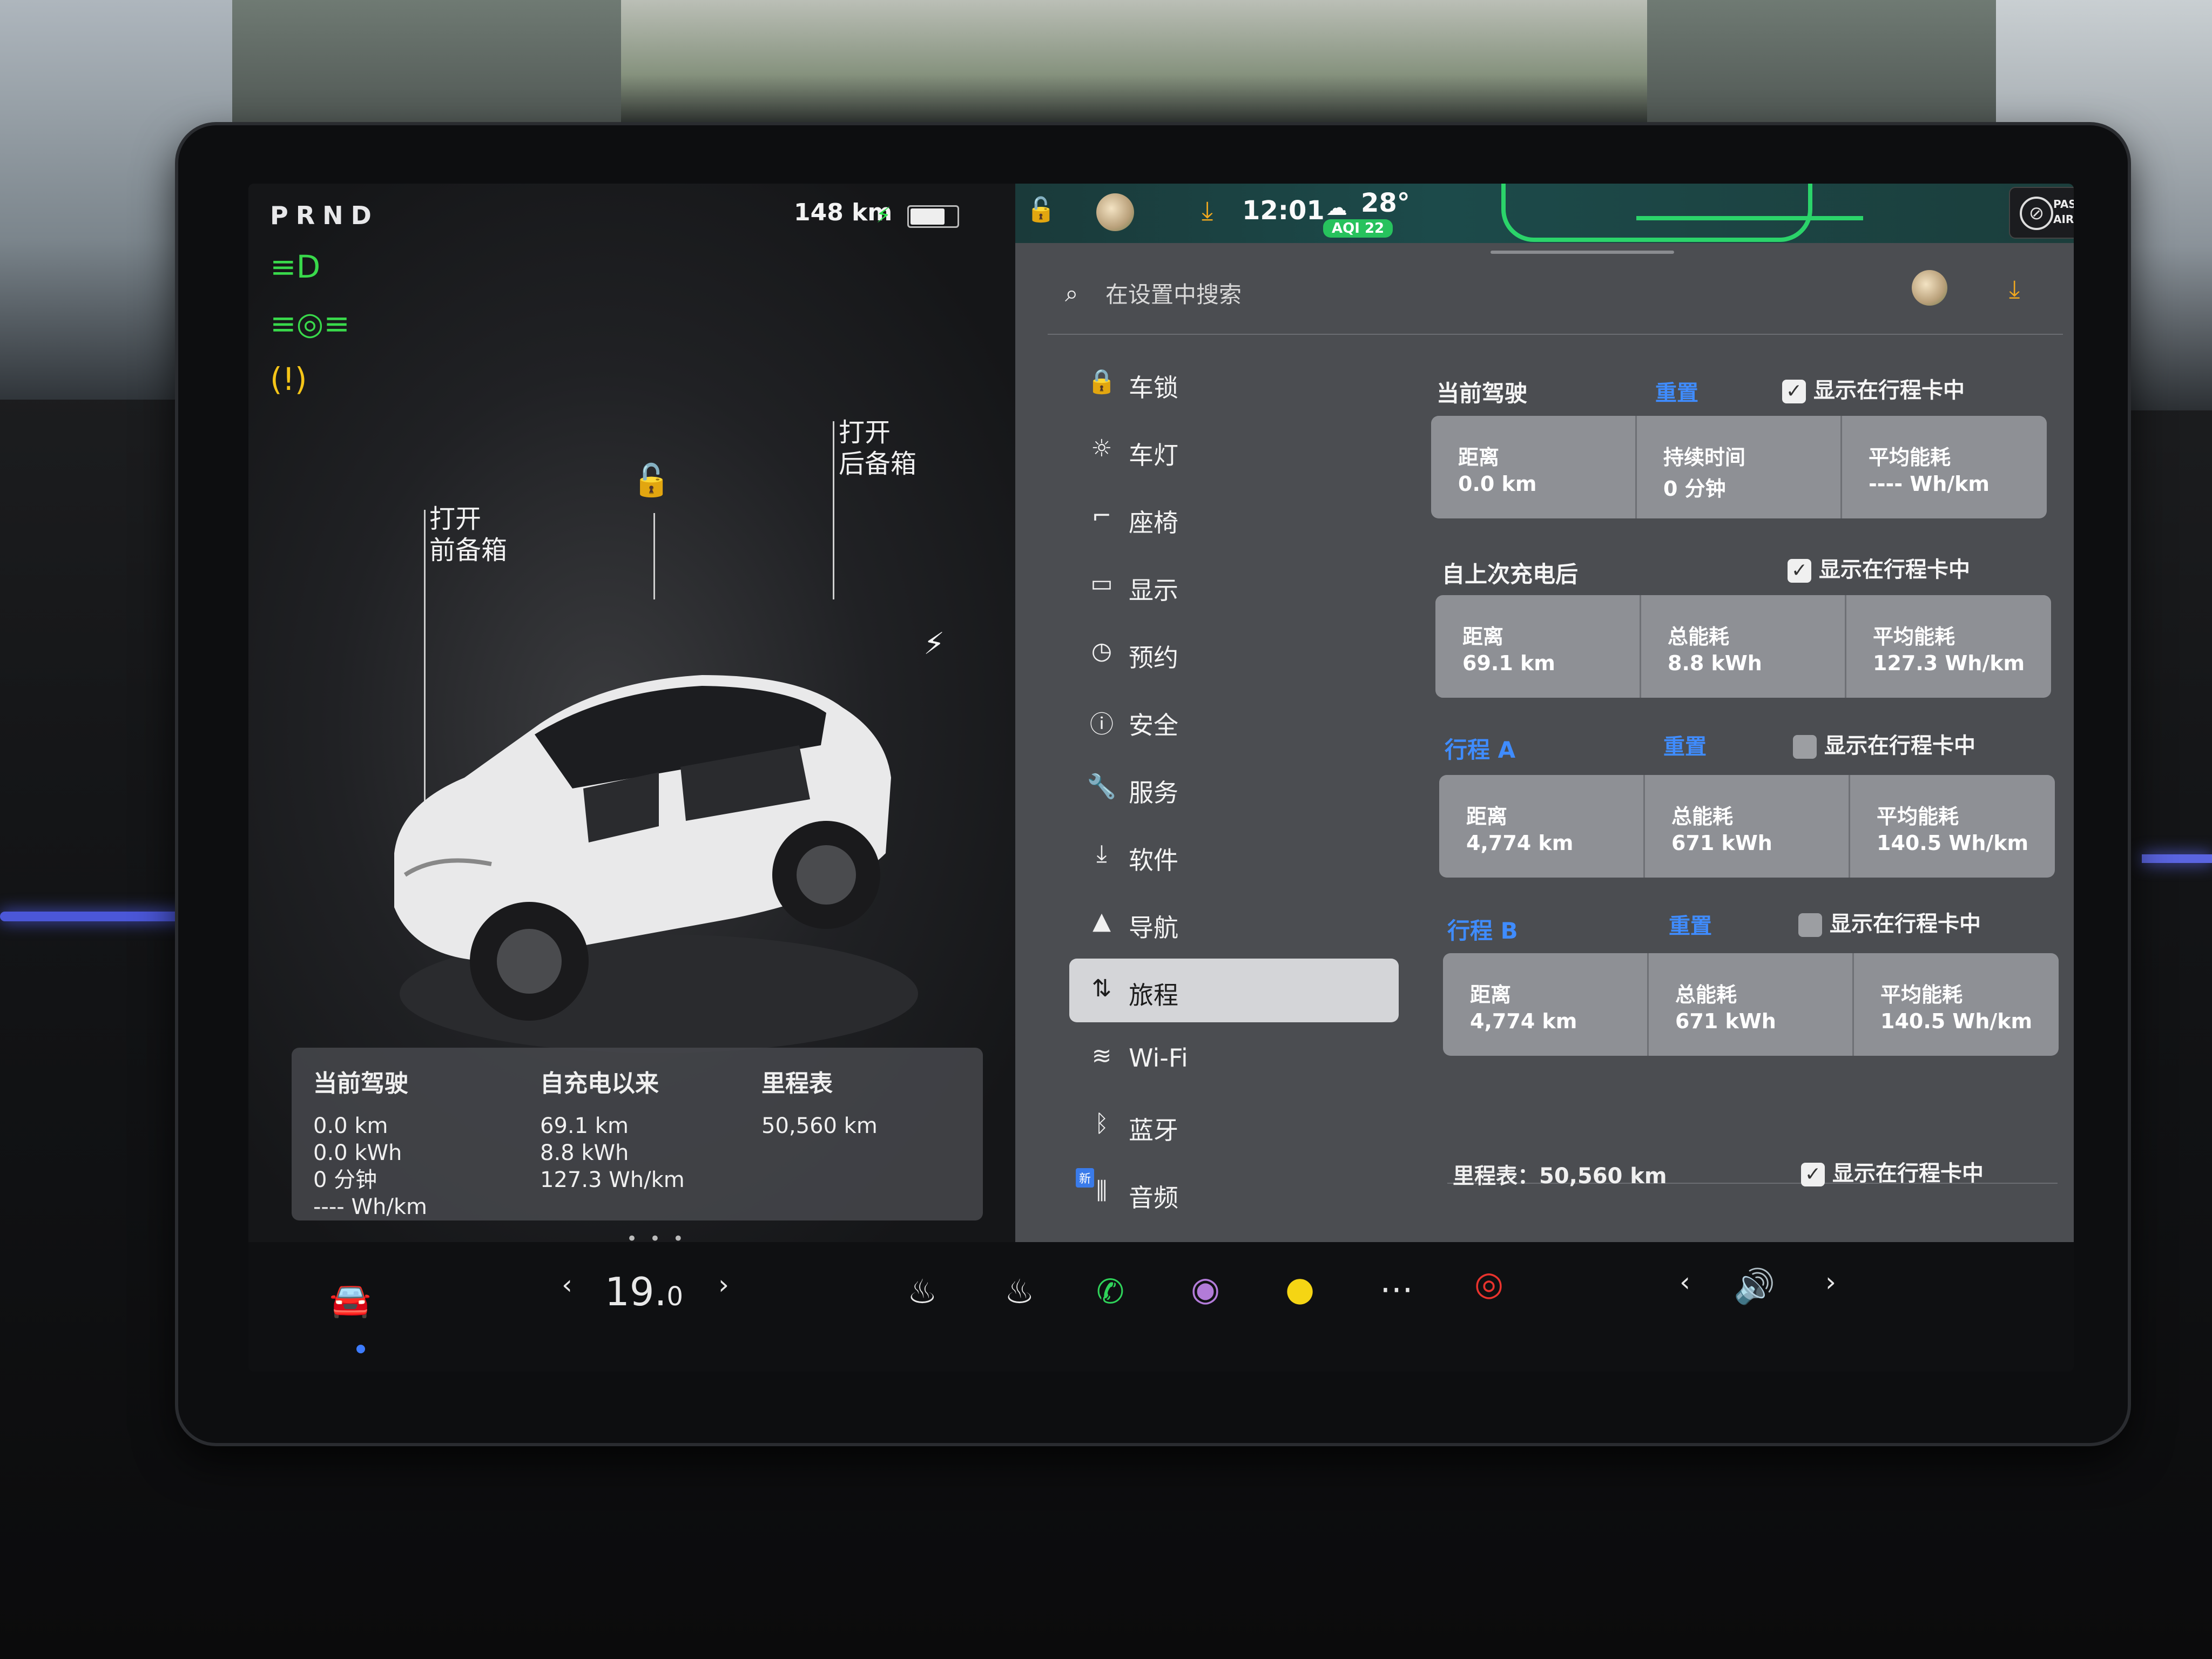  What do you see at coordinates (567, 1284) in the screenshot?
I see `temp-down-chevron-icon: ‹` at bounding box center [567, 1284].